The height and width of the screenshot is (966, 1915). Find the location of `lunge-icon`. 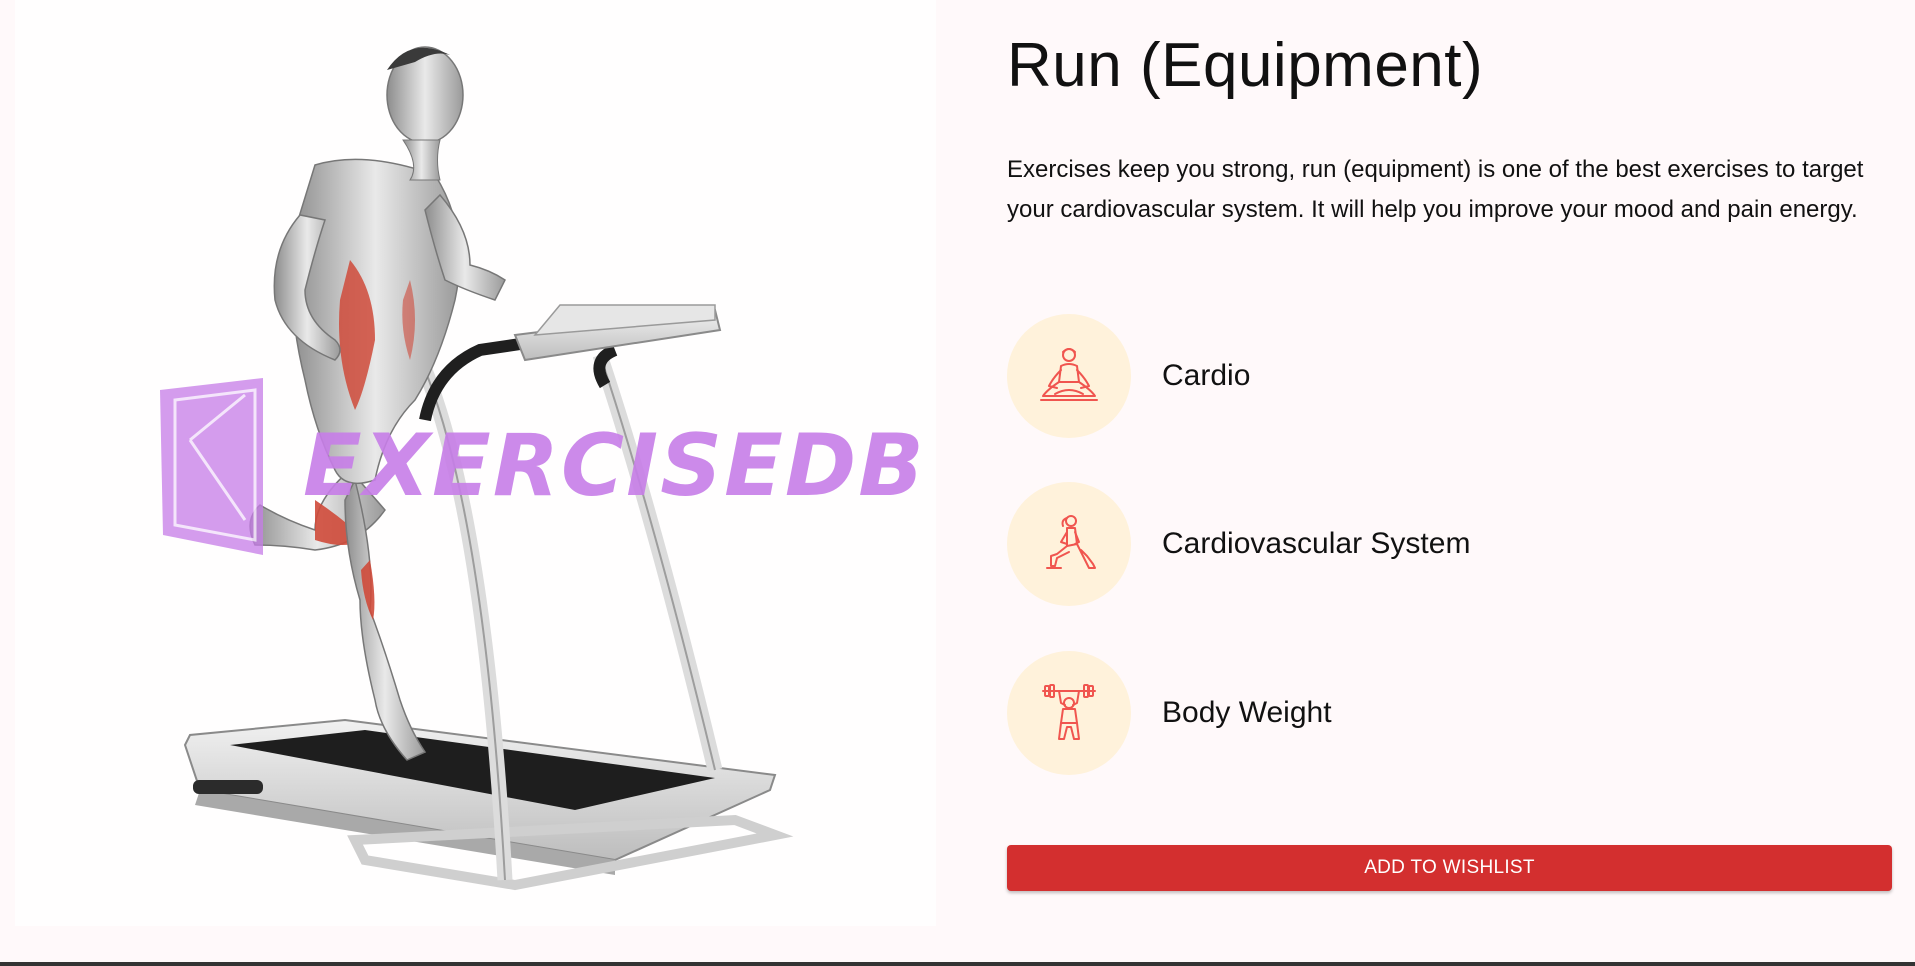

lunge-icon is located at coordinates (1071, 542).